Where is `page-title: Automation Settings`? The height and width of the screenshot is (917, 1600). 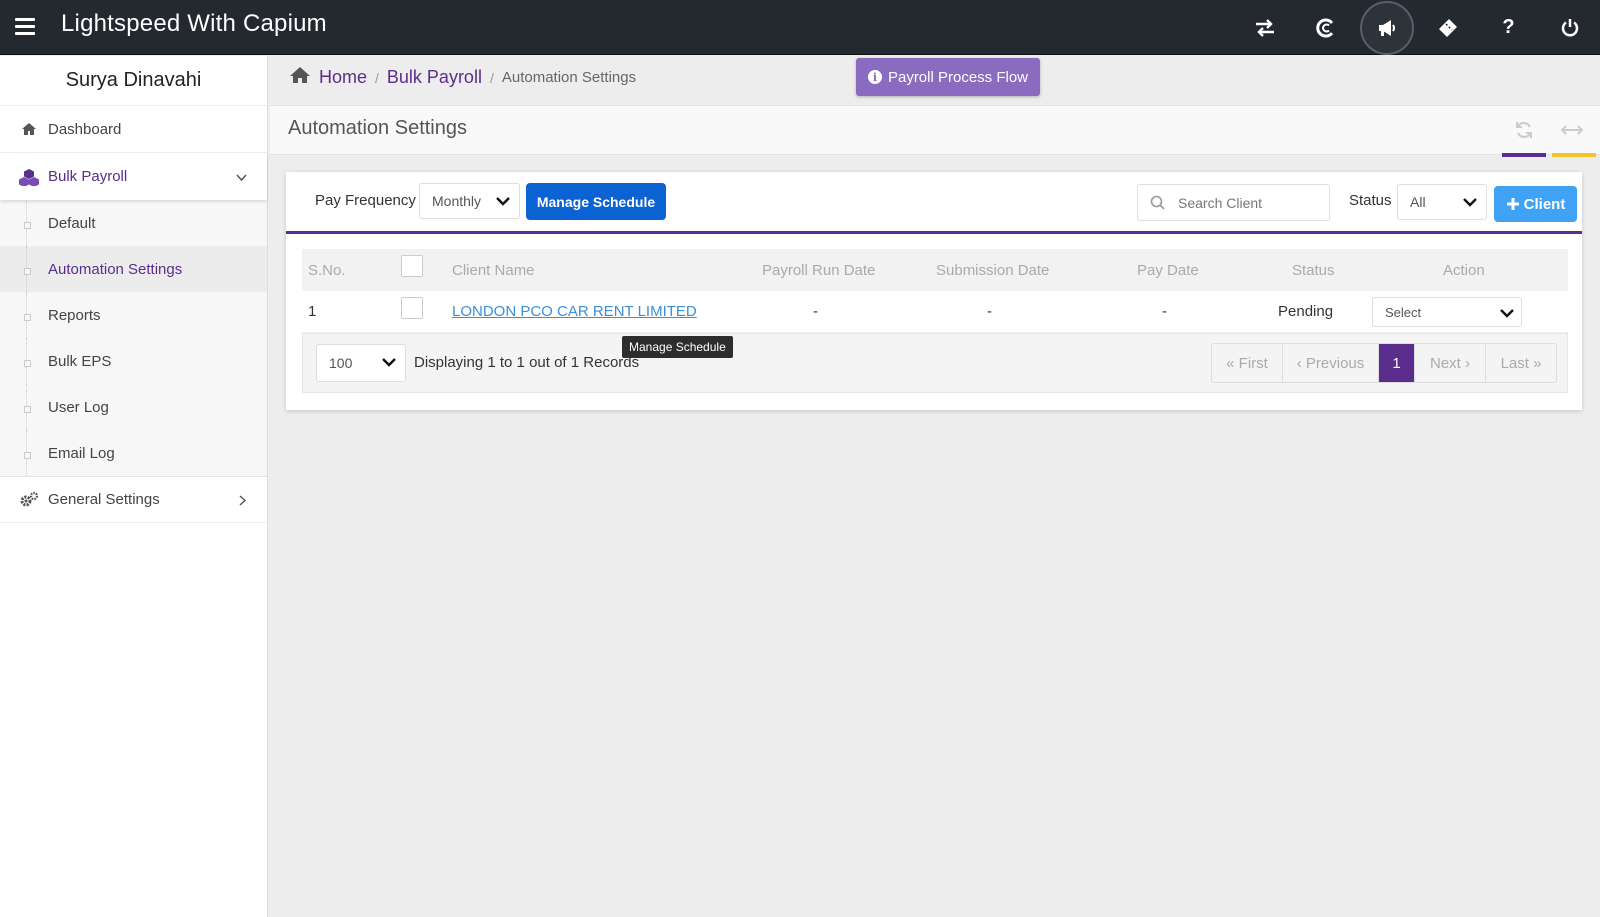 page-title: Automation Settings is located at coordinates (377, 128).